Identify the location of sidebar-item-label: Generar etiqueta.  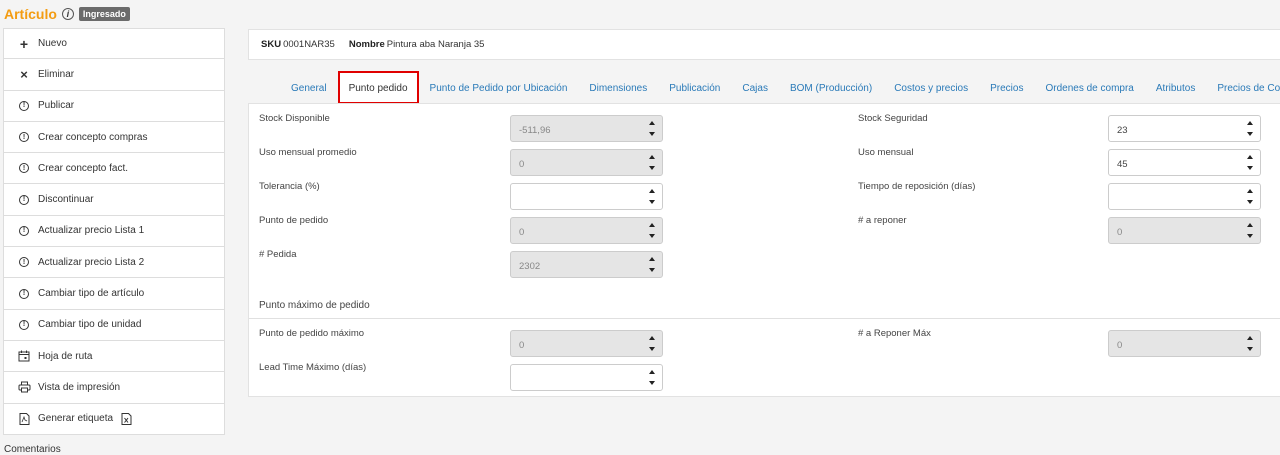
(76, 419).